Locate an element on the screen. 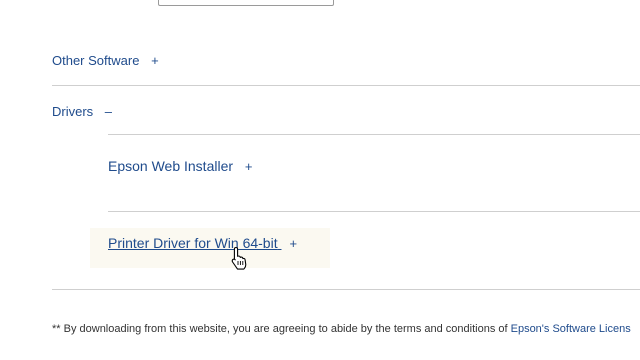 The width and height of the screenshot is (640, 360). driver-item-web-installer: Epson Web Installer + is located at coordinates (180, 166).